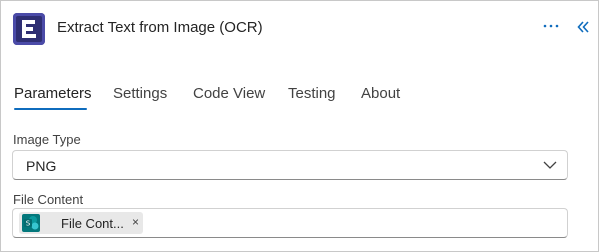  What do you see at coordinates (53, 93) in the screenshot?
I see `tab-parameters: Parameters` at bounding box center [53, 93].